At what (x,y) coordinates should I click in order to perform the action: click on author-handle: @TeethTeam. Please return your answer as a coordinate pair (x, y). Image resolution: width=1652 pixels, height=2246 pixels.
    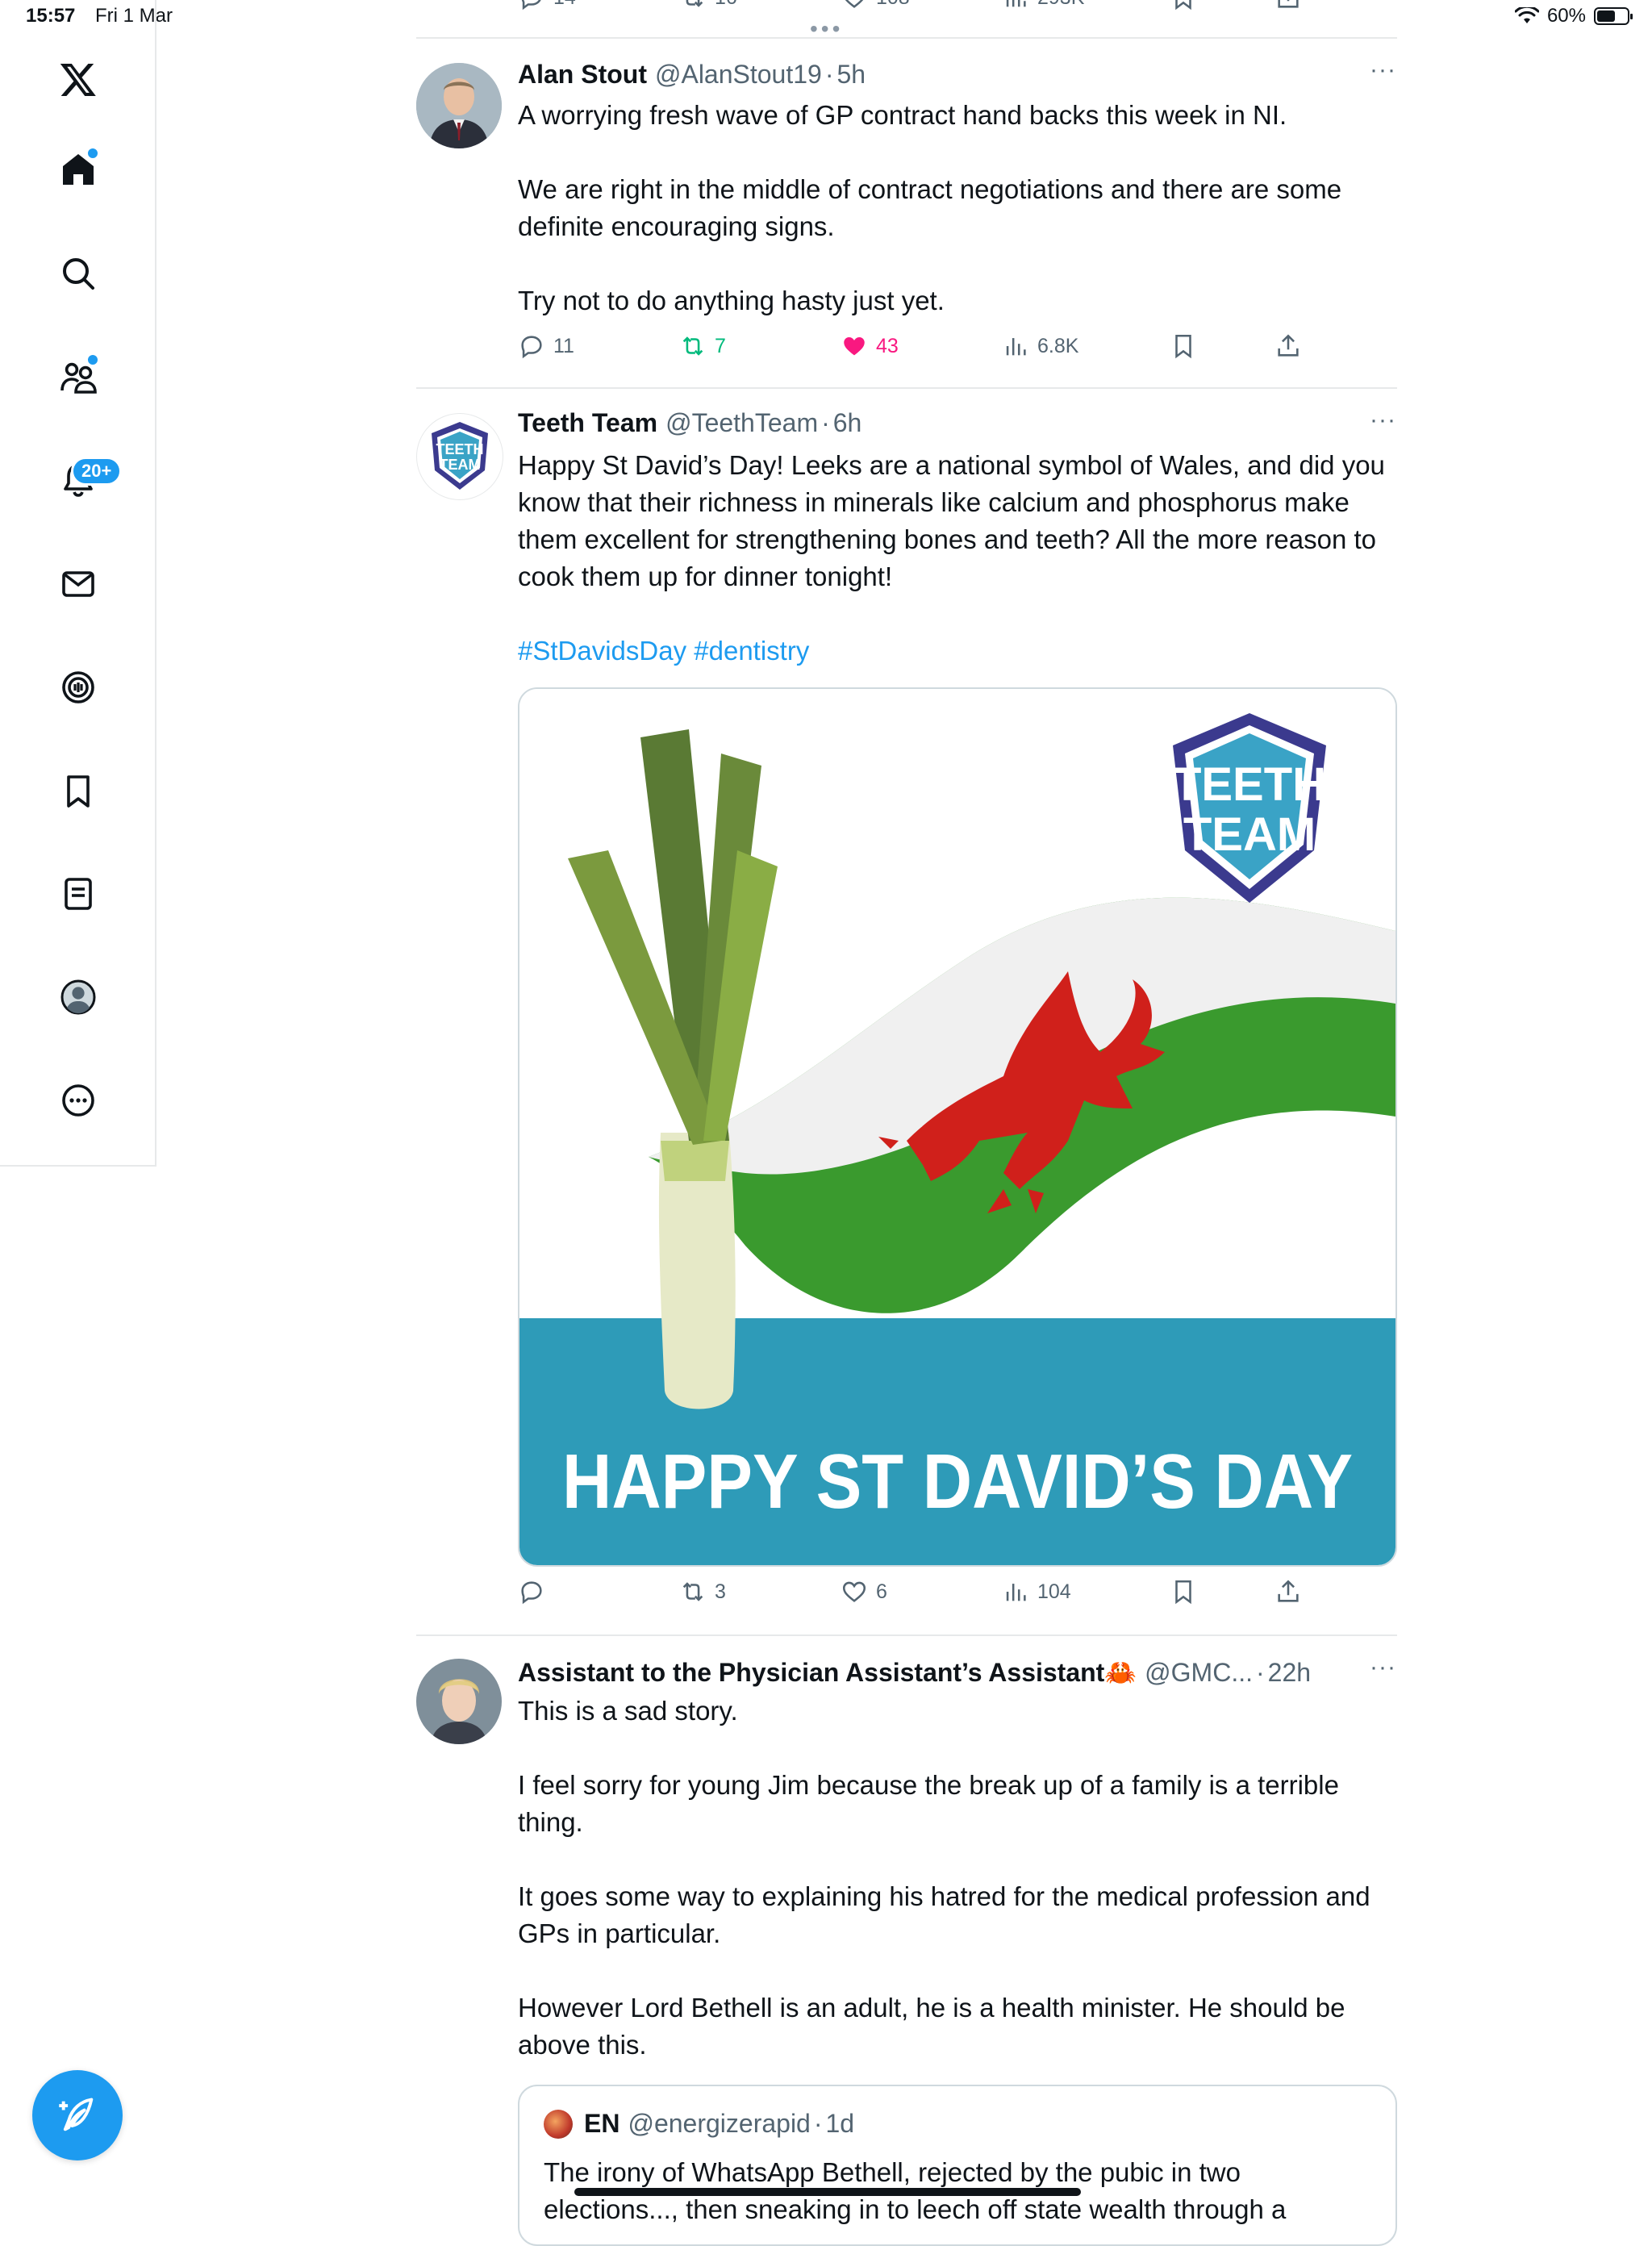
    Looking at the image, I should click on (742, 423).